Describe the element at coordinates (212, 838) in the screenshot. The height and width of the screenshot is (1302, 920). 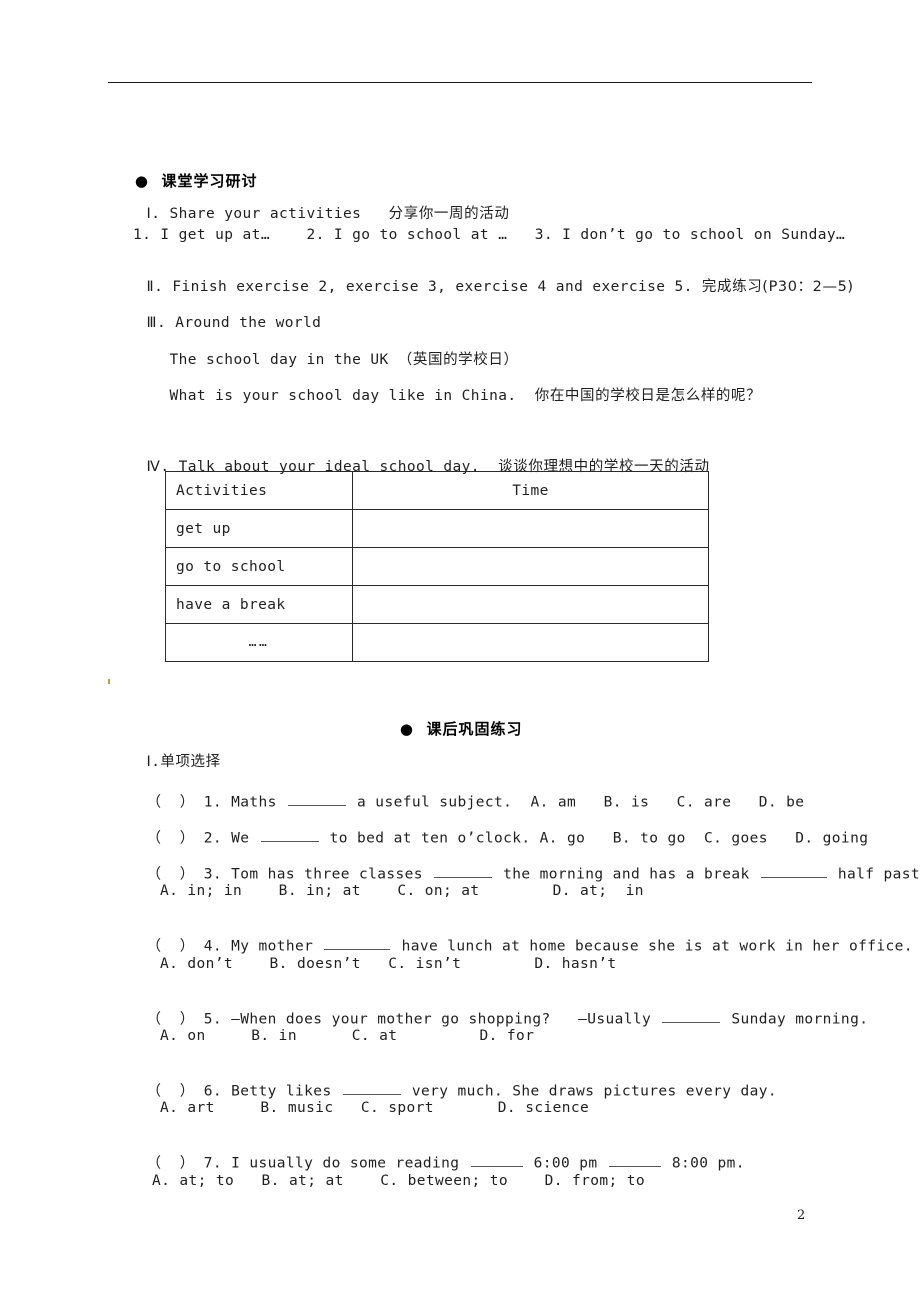
I see `question-number: 2.` at that location.